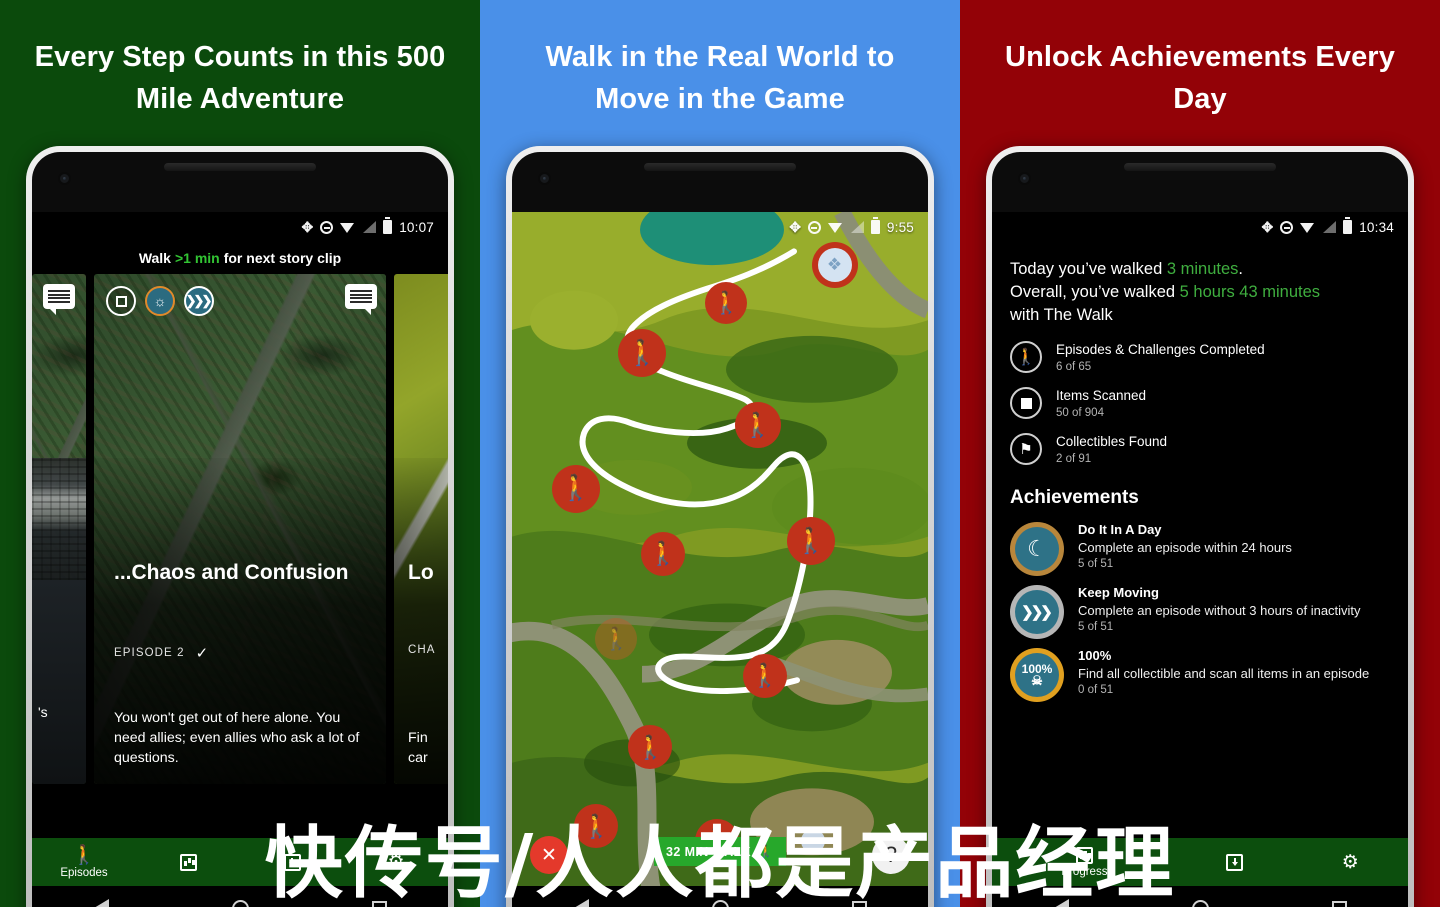 This screenshot has width=1440, height=907. What do you see at coordinates (121, 301) in the screenshot?
I see `scan-icon` at bounding box center [121, 301].